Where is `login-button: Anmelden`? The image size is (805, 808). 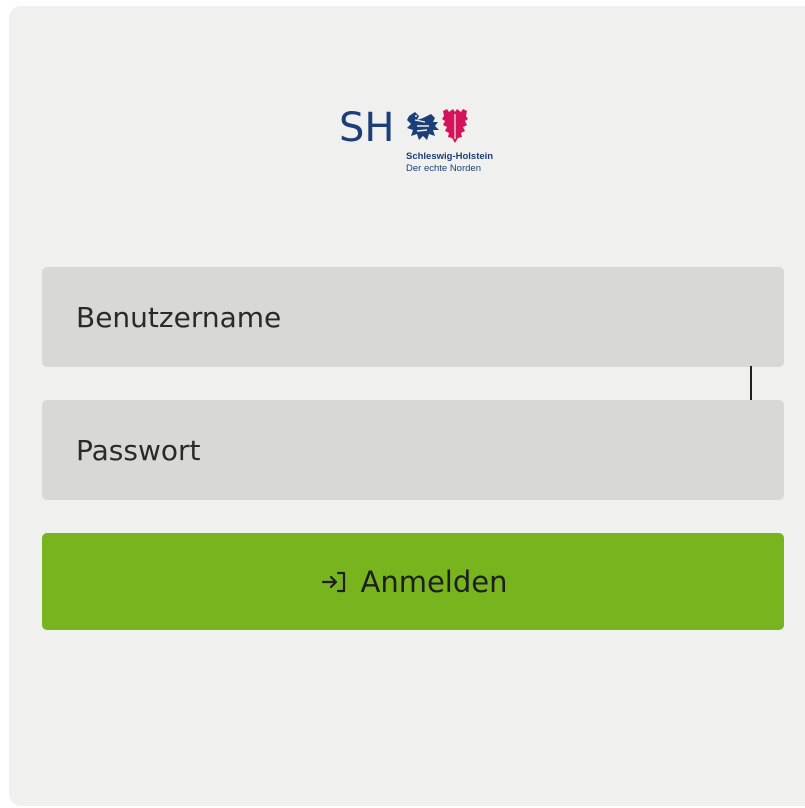
login-button: Anmelden is located at coordinates (413, 581).